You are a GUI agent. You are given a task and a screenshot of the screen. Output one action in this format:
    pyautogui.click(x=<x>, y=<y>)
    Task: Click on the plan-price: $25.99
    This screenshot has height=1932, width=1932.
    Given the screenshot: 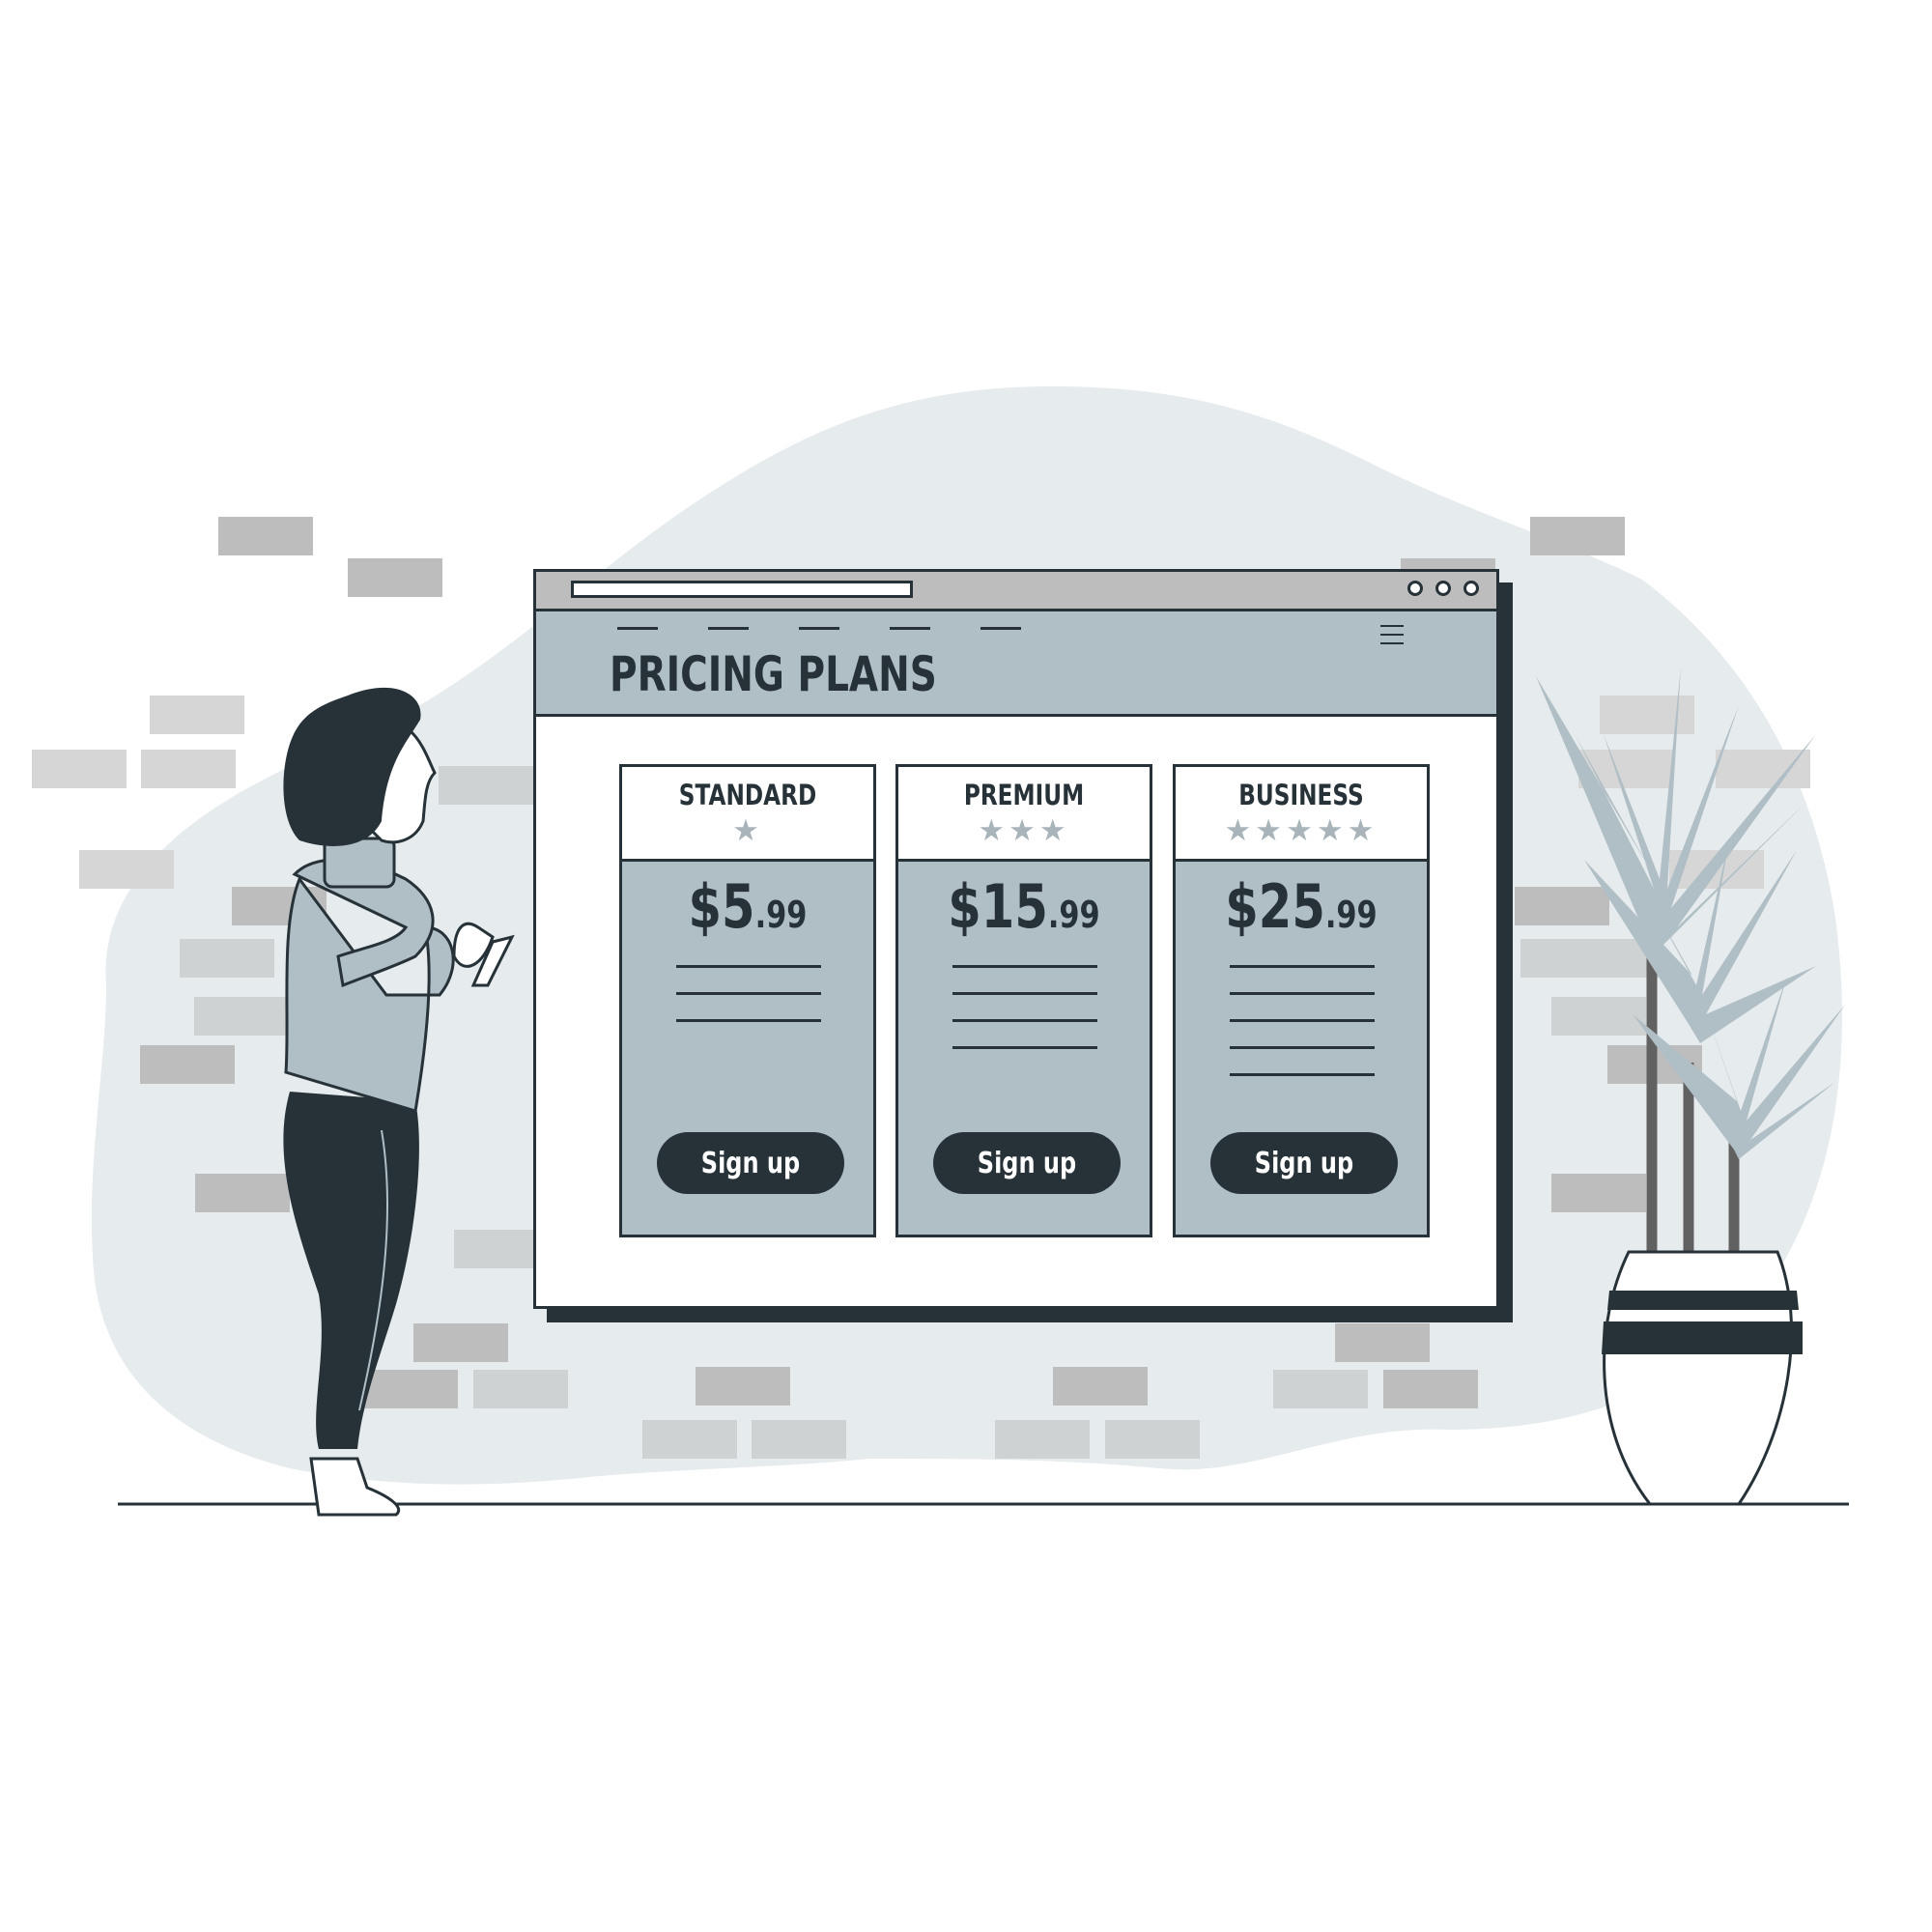 What is the action you would take?
    pyautogui.click(x=1301, y=906)
    